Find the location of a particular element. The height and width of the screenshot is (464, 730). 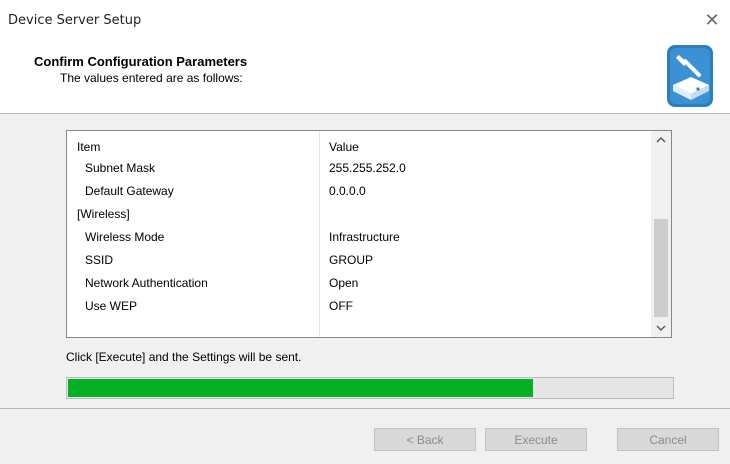

chevron-up-icon is located at coordinates (661, 140).